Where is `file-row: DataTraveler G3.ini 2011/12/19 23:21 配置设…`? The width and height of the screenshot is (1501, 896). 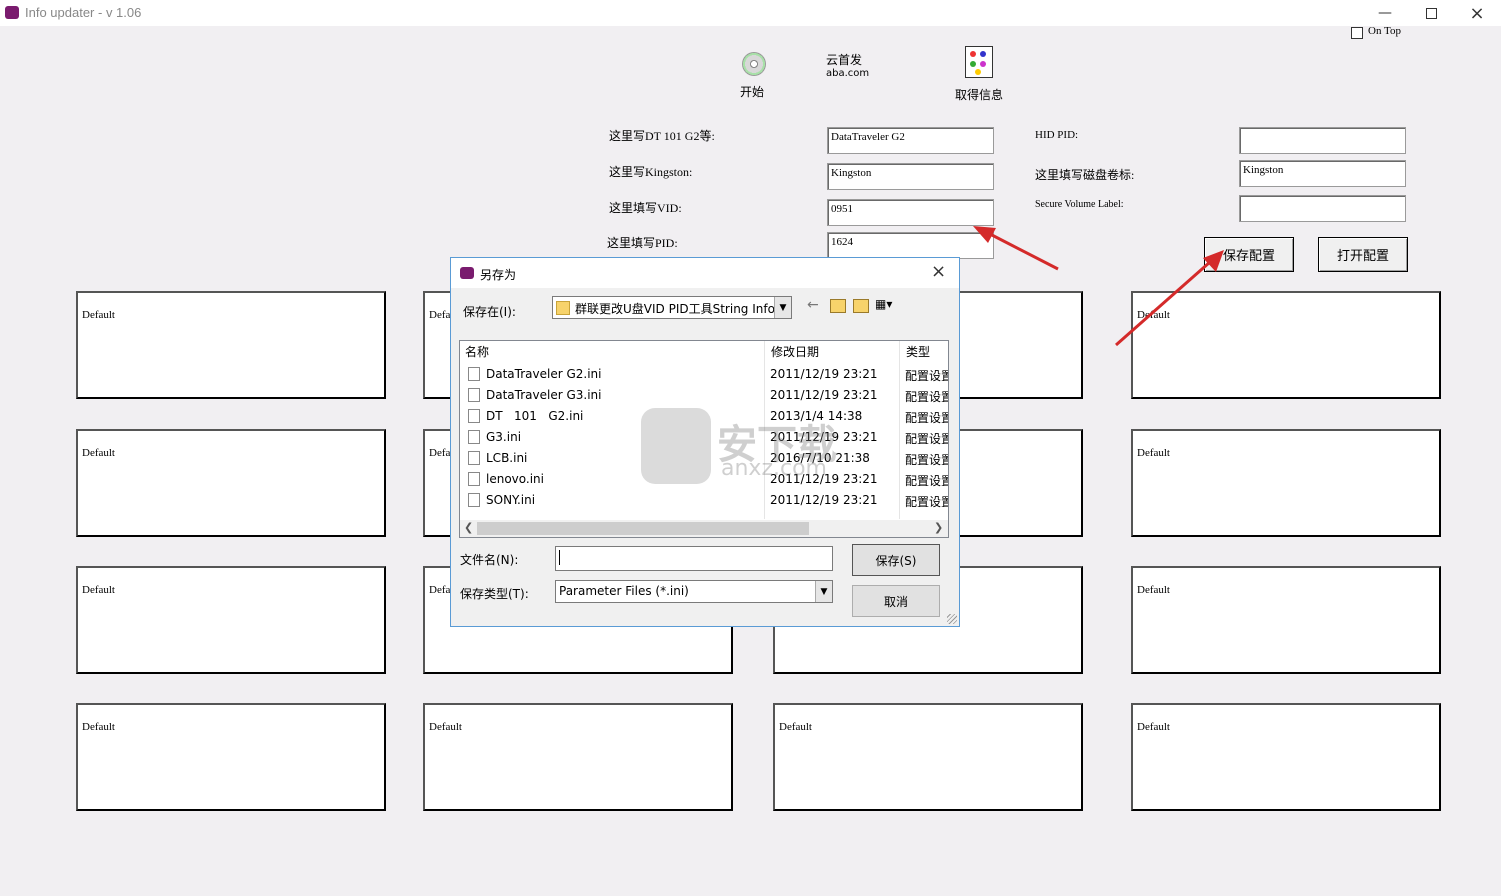 file-row: DataTraveler G3.ini 2011/12/19 23:21 配置设… is located at coordinates (704, 395).